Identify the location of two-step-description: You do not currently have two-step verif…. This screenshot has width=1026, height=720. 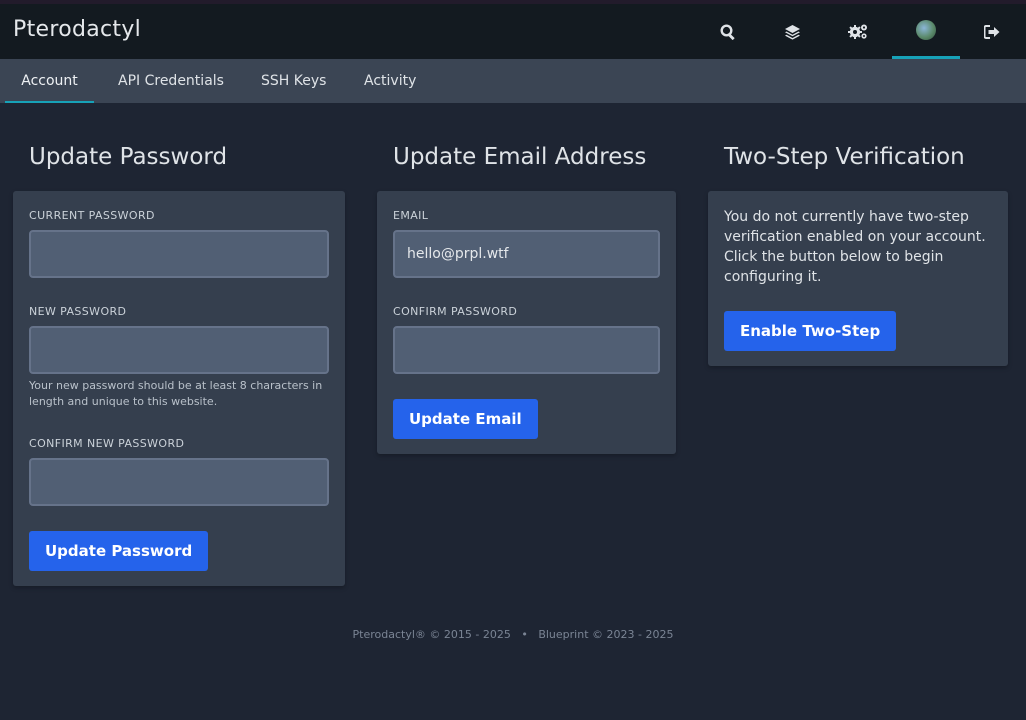
(855, 247).